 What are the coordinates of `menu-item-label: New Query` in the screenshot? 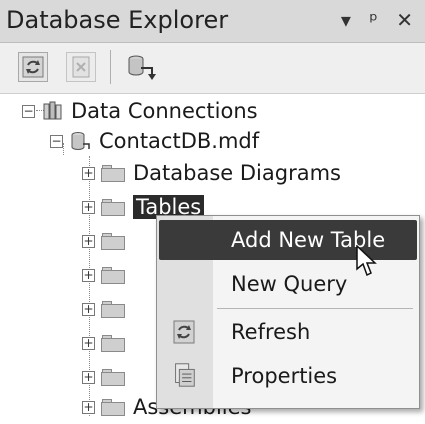 It's located at (289, 284).